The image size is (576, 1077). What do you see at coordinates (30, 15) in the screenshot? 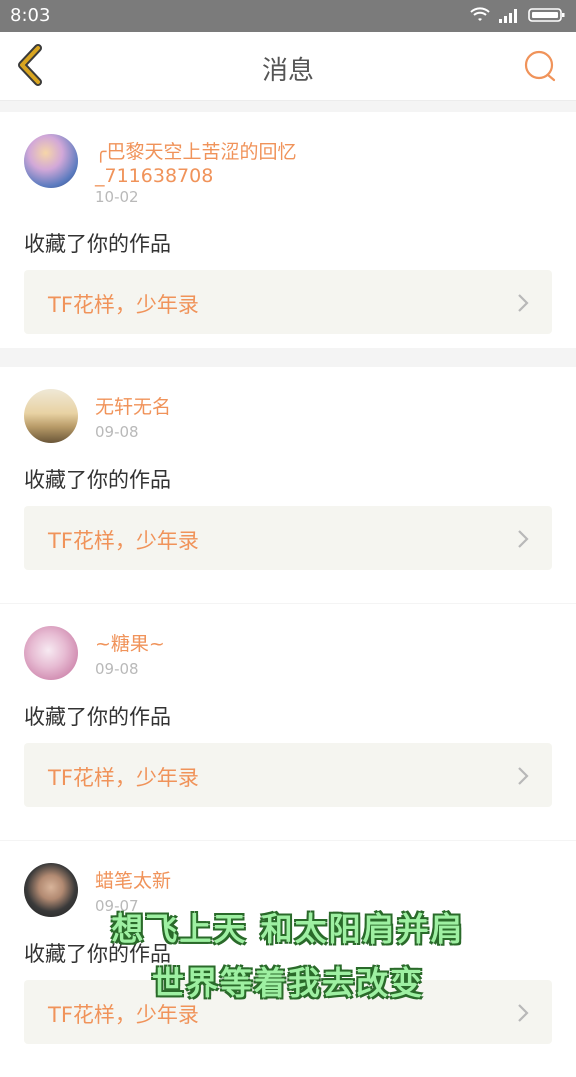
I see `status-time: 8:03` at bounding box center [30, 15].